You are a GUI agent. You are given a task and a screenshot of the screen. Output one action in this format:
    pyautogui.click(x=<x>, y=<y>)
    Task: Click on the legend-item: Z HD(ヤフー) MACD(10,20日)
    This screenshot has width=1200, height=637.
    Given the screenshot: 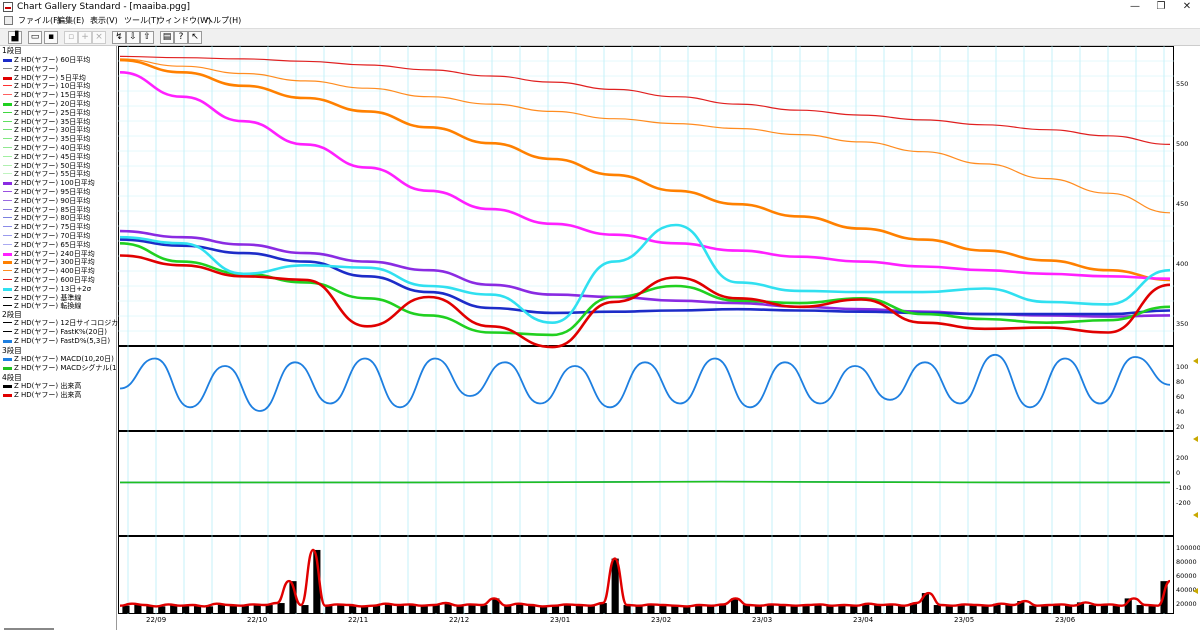 What is the action you would take?
    pyautogui.click(x=59, y=359)
    